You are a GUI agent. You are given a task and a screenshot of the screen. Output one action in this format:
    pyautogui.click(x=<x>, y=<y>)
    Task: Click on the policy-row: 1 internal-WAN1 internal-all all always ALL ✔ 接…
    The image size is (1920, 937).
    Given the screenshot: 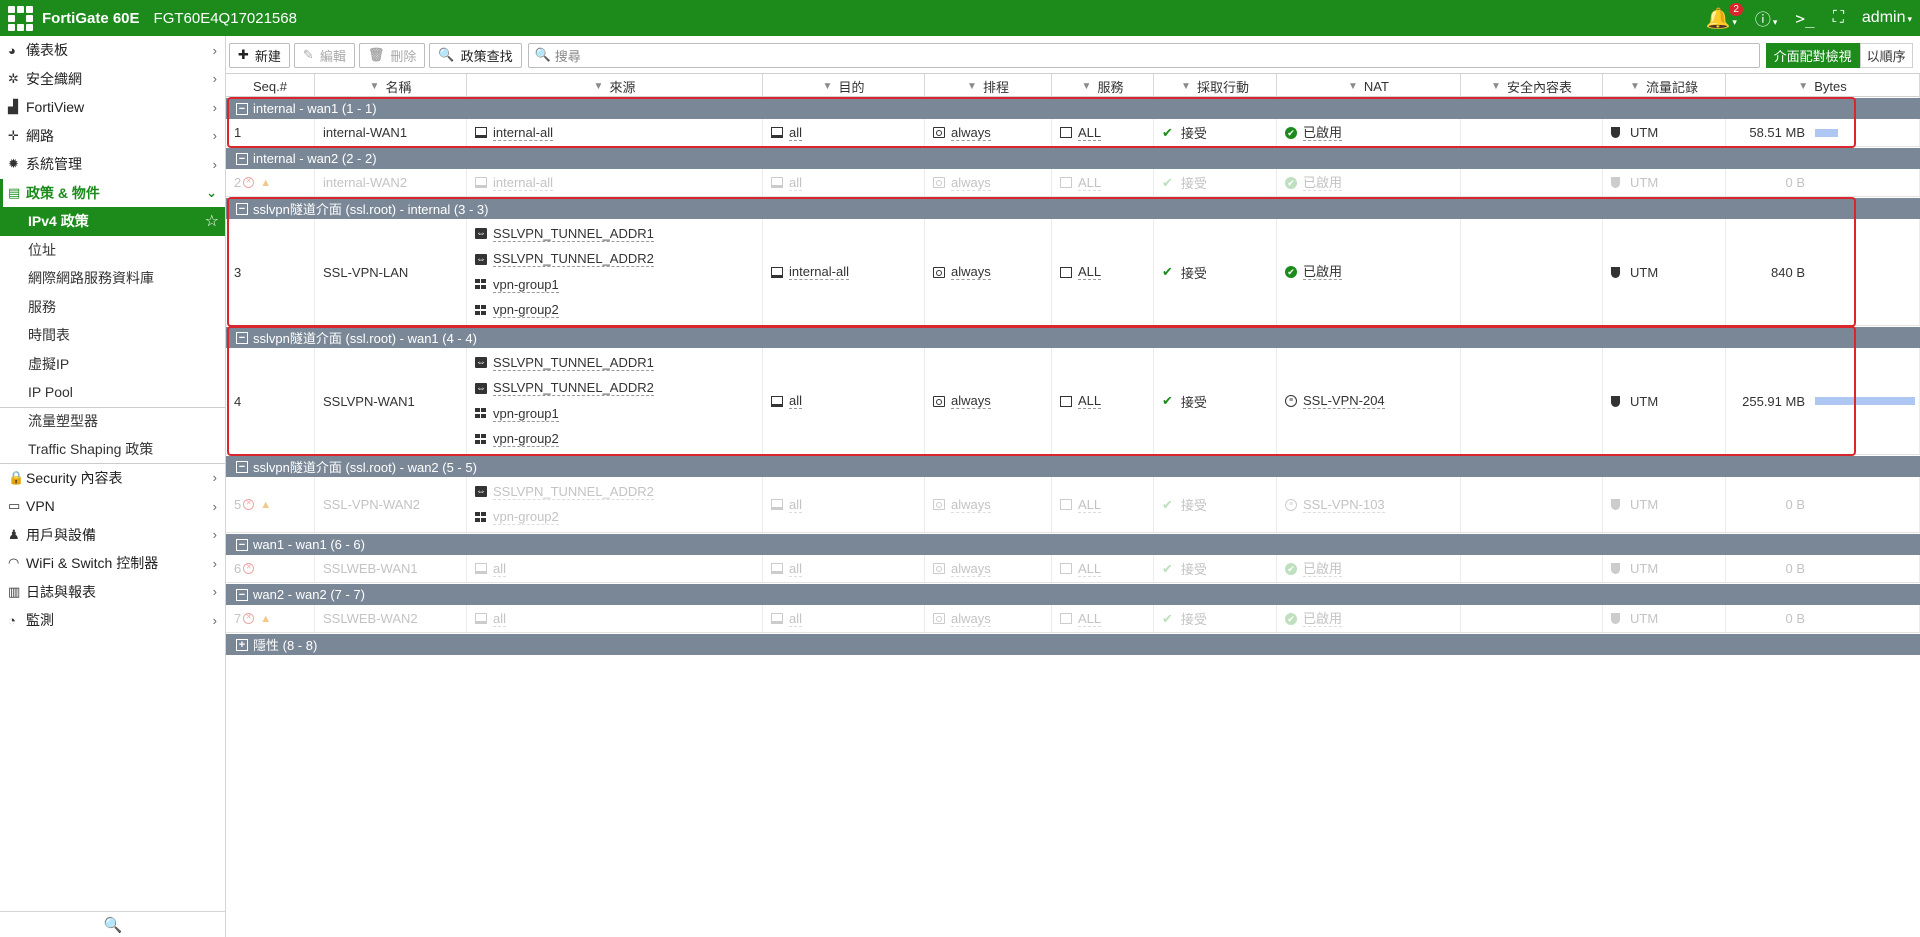 What is the action you would take?
    pyautogui.click(x=1073, y=133)
    